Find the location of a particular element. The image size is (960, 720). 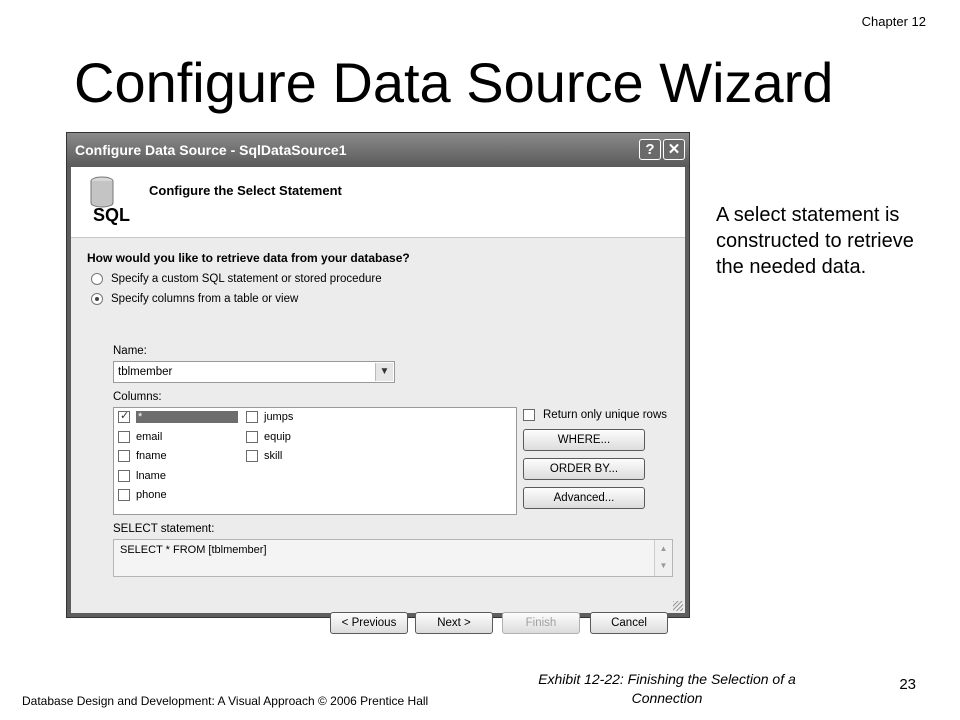

unique-rows-option: Return only unique rows is located at coordinates (595, 415).